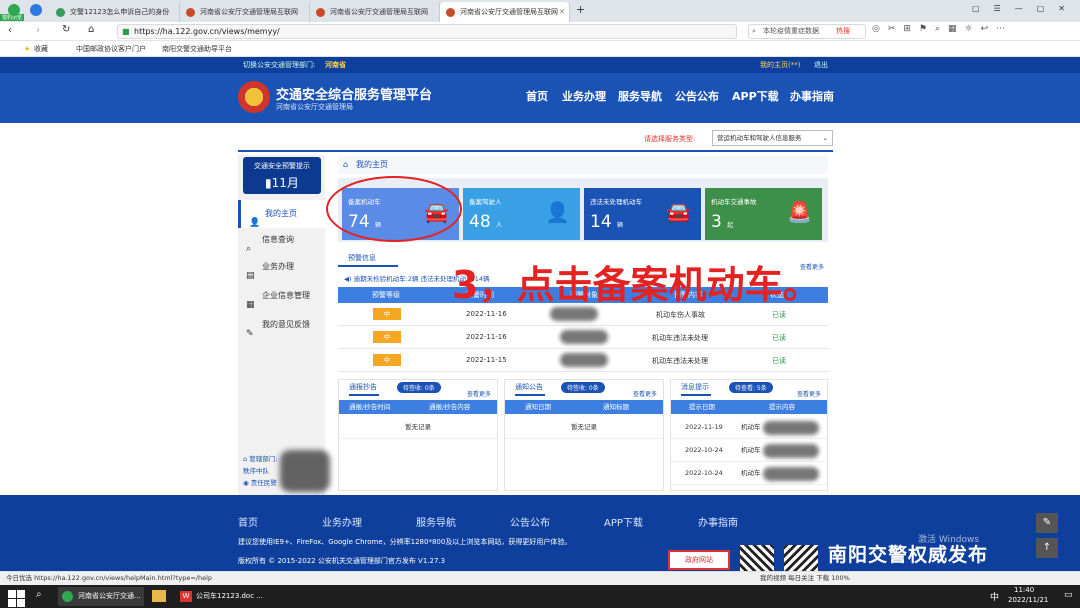  What do you see at coordinates (263, 459) in the screenshot?
I see `dept-label-text: 管辖部门:` at bounding box center [263, 459].